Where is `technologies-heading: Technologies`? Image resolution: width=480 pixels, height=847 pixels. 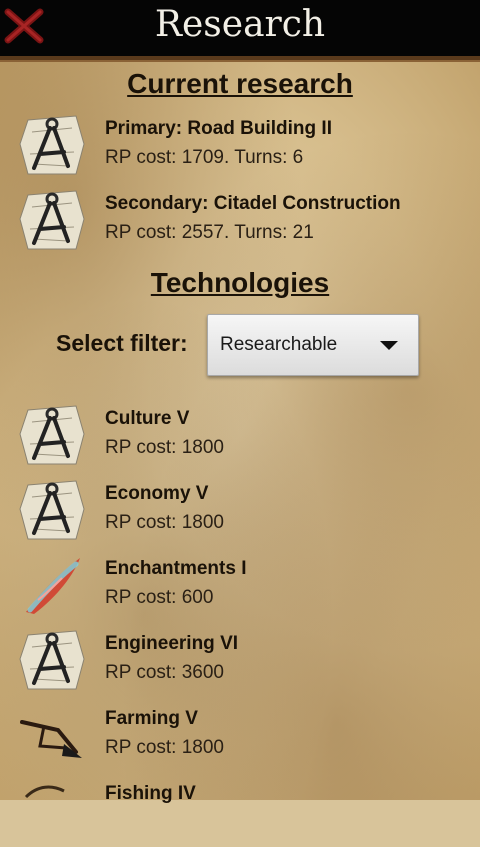 technologies-heading: Technologies is located at coordinates (240, 282).